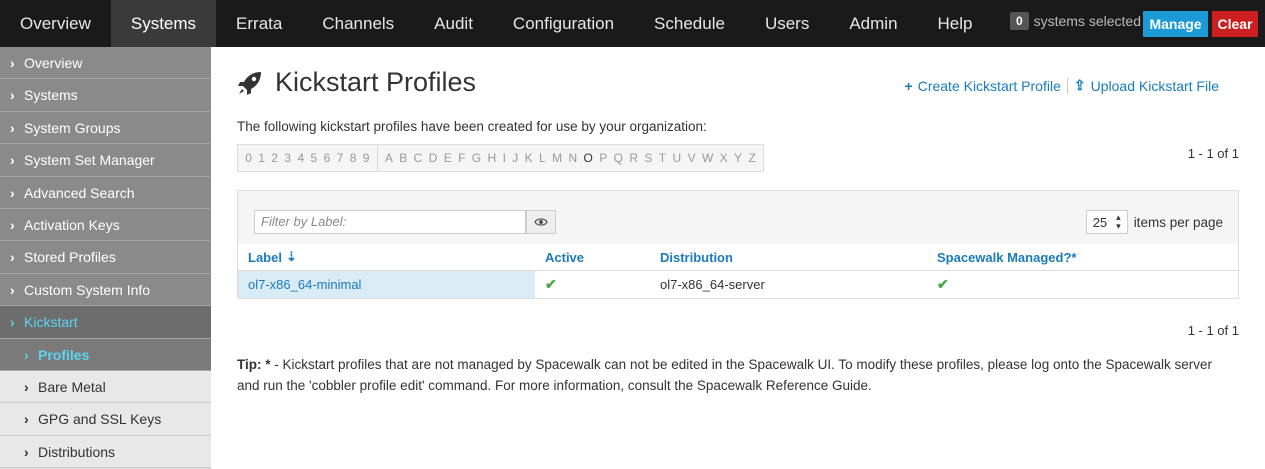  Describe the element at coordinates (447, 158) in the screenshot. I see `alphabar-letters-e: E` at that location.